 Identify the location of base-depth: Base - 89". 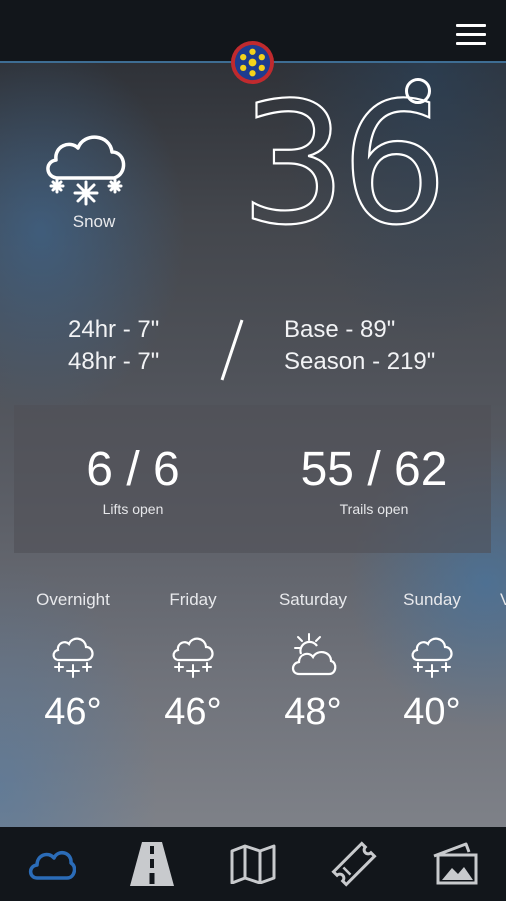
(340, 329).